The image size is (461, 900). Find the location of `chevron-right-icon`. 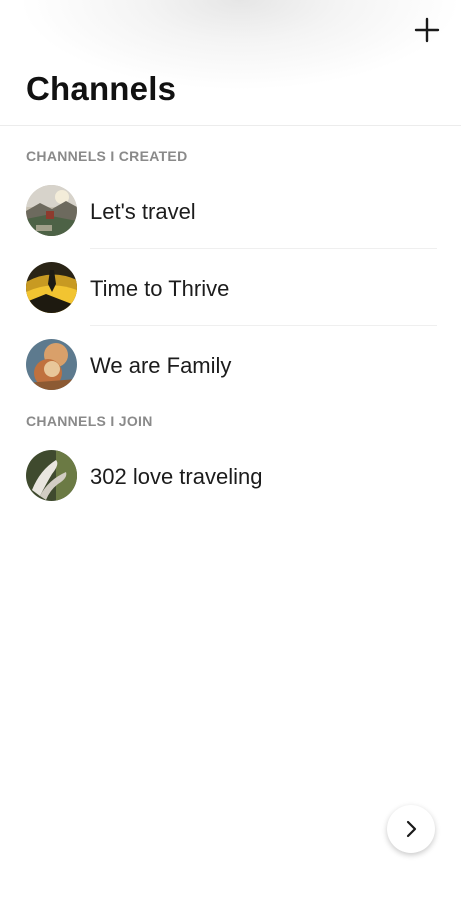

chevron-right-icon is located at coordinates (411, 829).